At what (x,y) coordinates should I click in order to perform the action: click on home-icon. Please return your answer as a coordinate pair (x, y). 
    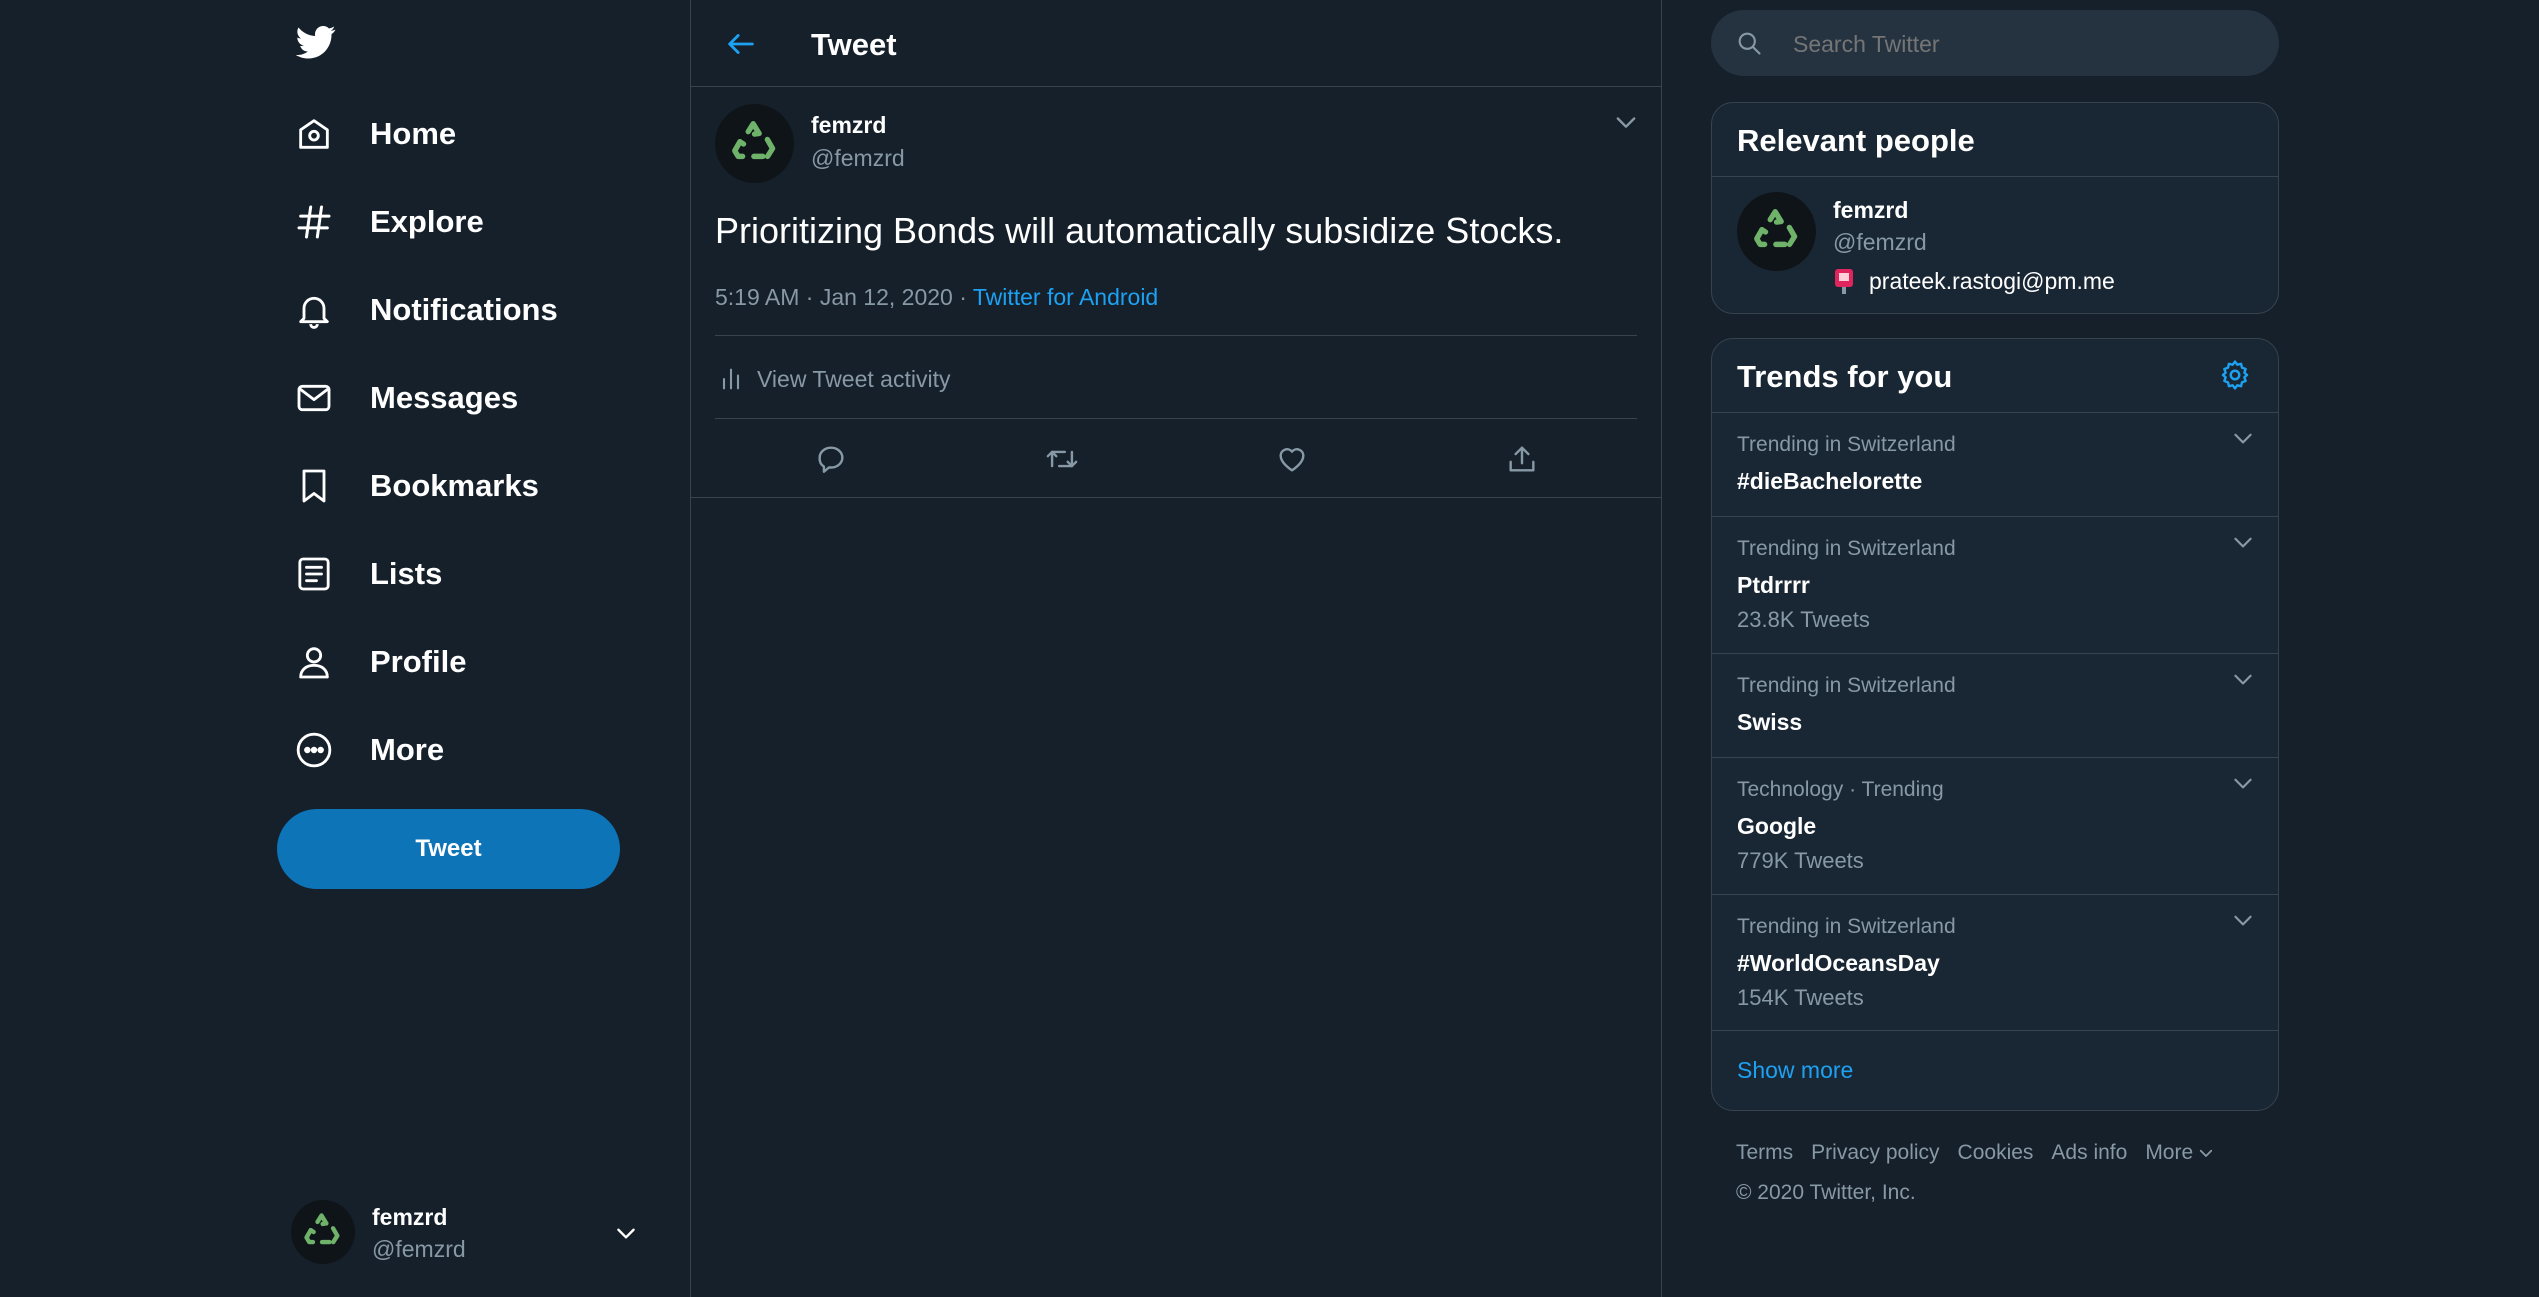
    Looking at the image, I should click on (314, 134).